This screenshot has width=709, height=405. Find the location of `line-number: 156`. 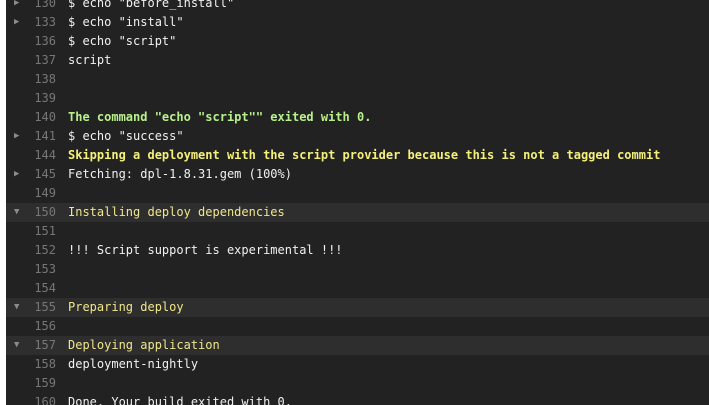

line-number: 156 is located at coordinates (31, 326).